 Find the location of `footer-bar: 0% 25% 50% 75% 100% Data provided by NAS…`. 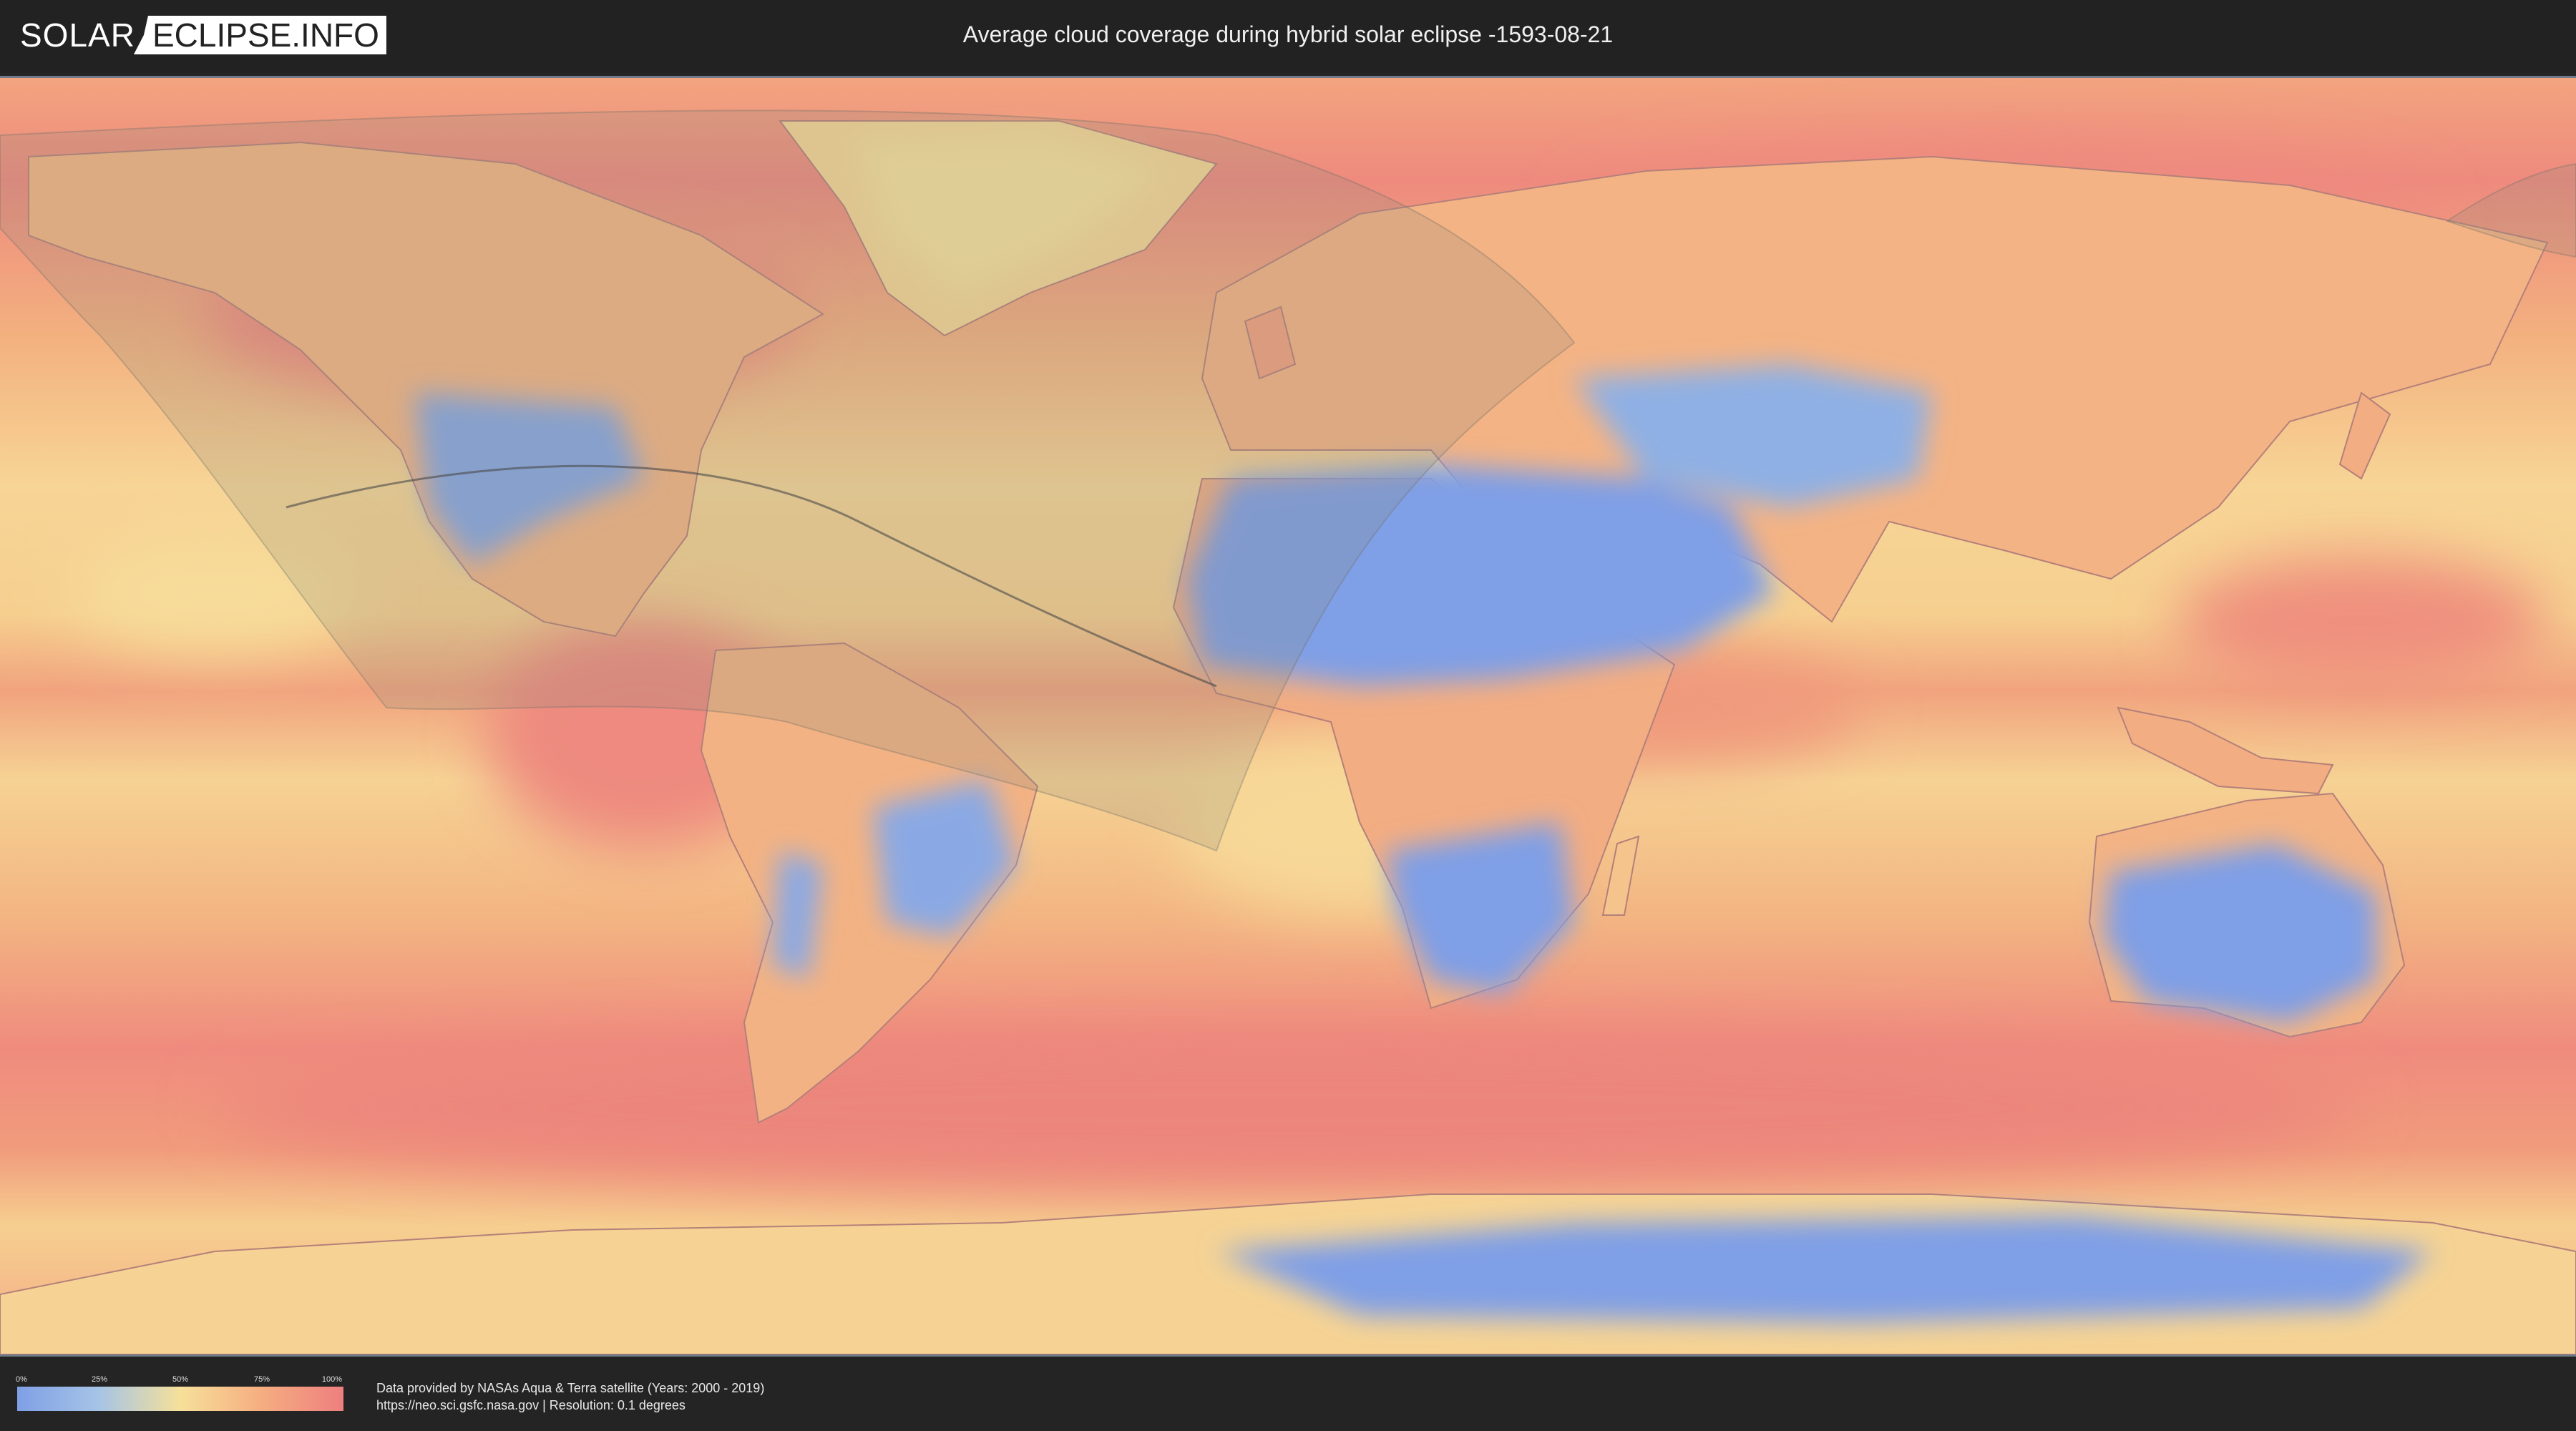

footer-bar: 0% 25% 50% 75% 100% Data provided by NAS… is located at coordinates (1288, 1394).